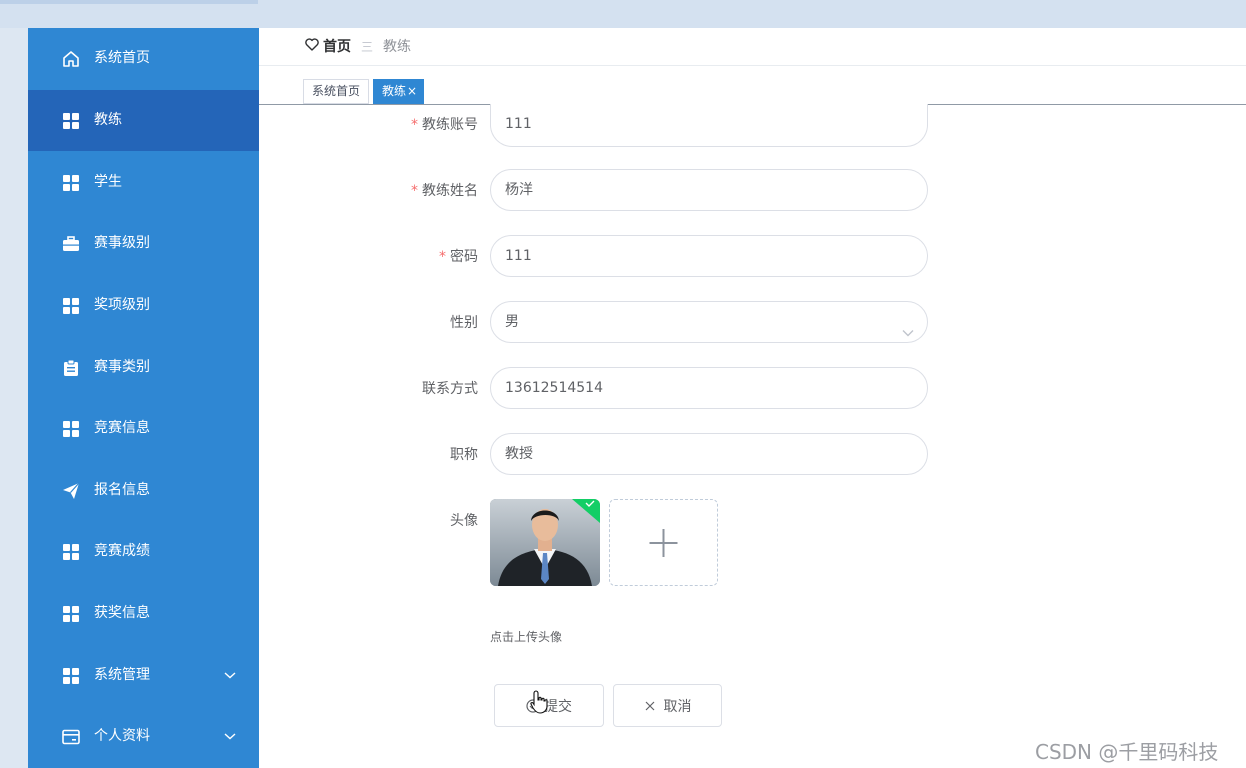 The width and height of the screenshot is (1246, 768). I want to click on clipboard-icon, so click(71, 368).